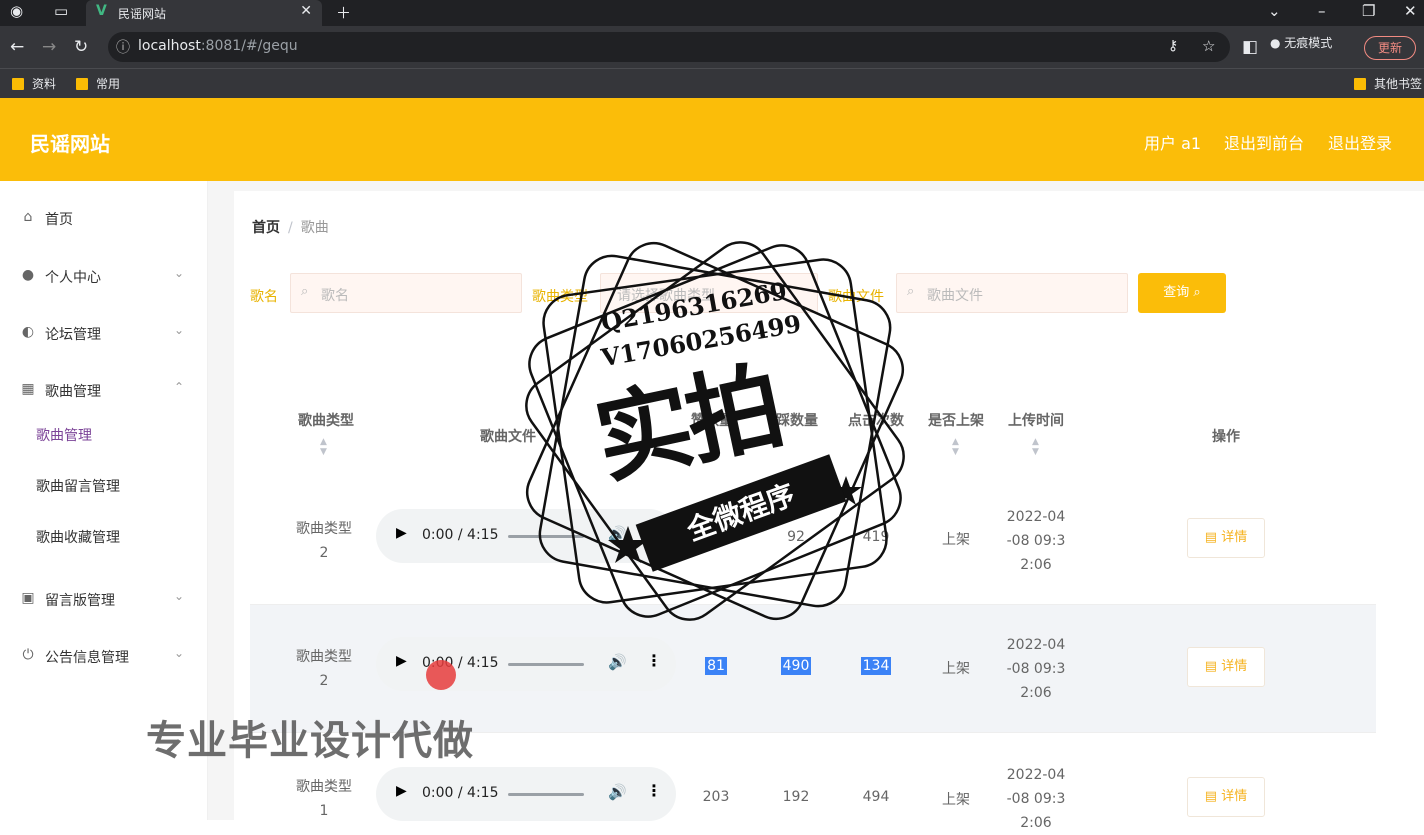  I want to click on breadcrumb-home: 首页, so click(266, 228).